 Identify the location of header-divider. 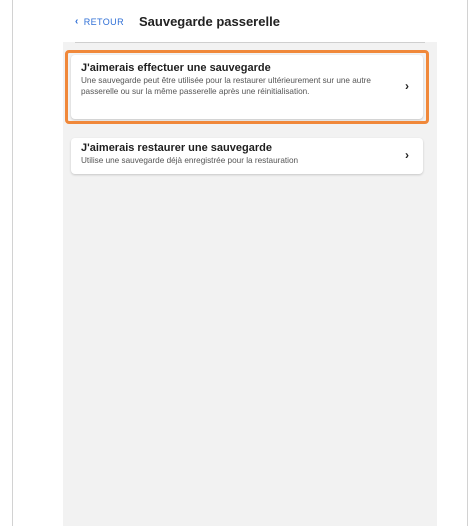
(250, 42).